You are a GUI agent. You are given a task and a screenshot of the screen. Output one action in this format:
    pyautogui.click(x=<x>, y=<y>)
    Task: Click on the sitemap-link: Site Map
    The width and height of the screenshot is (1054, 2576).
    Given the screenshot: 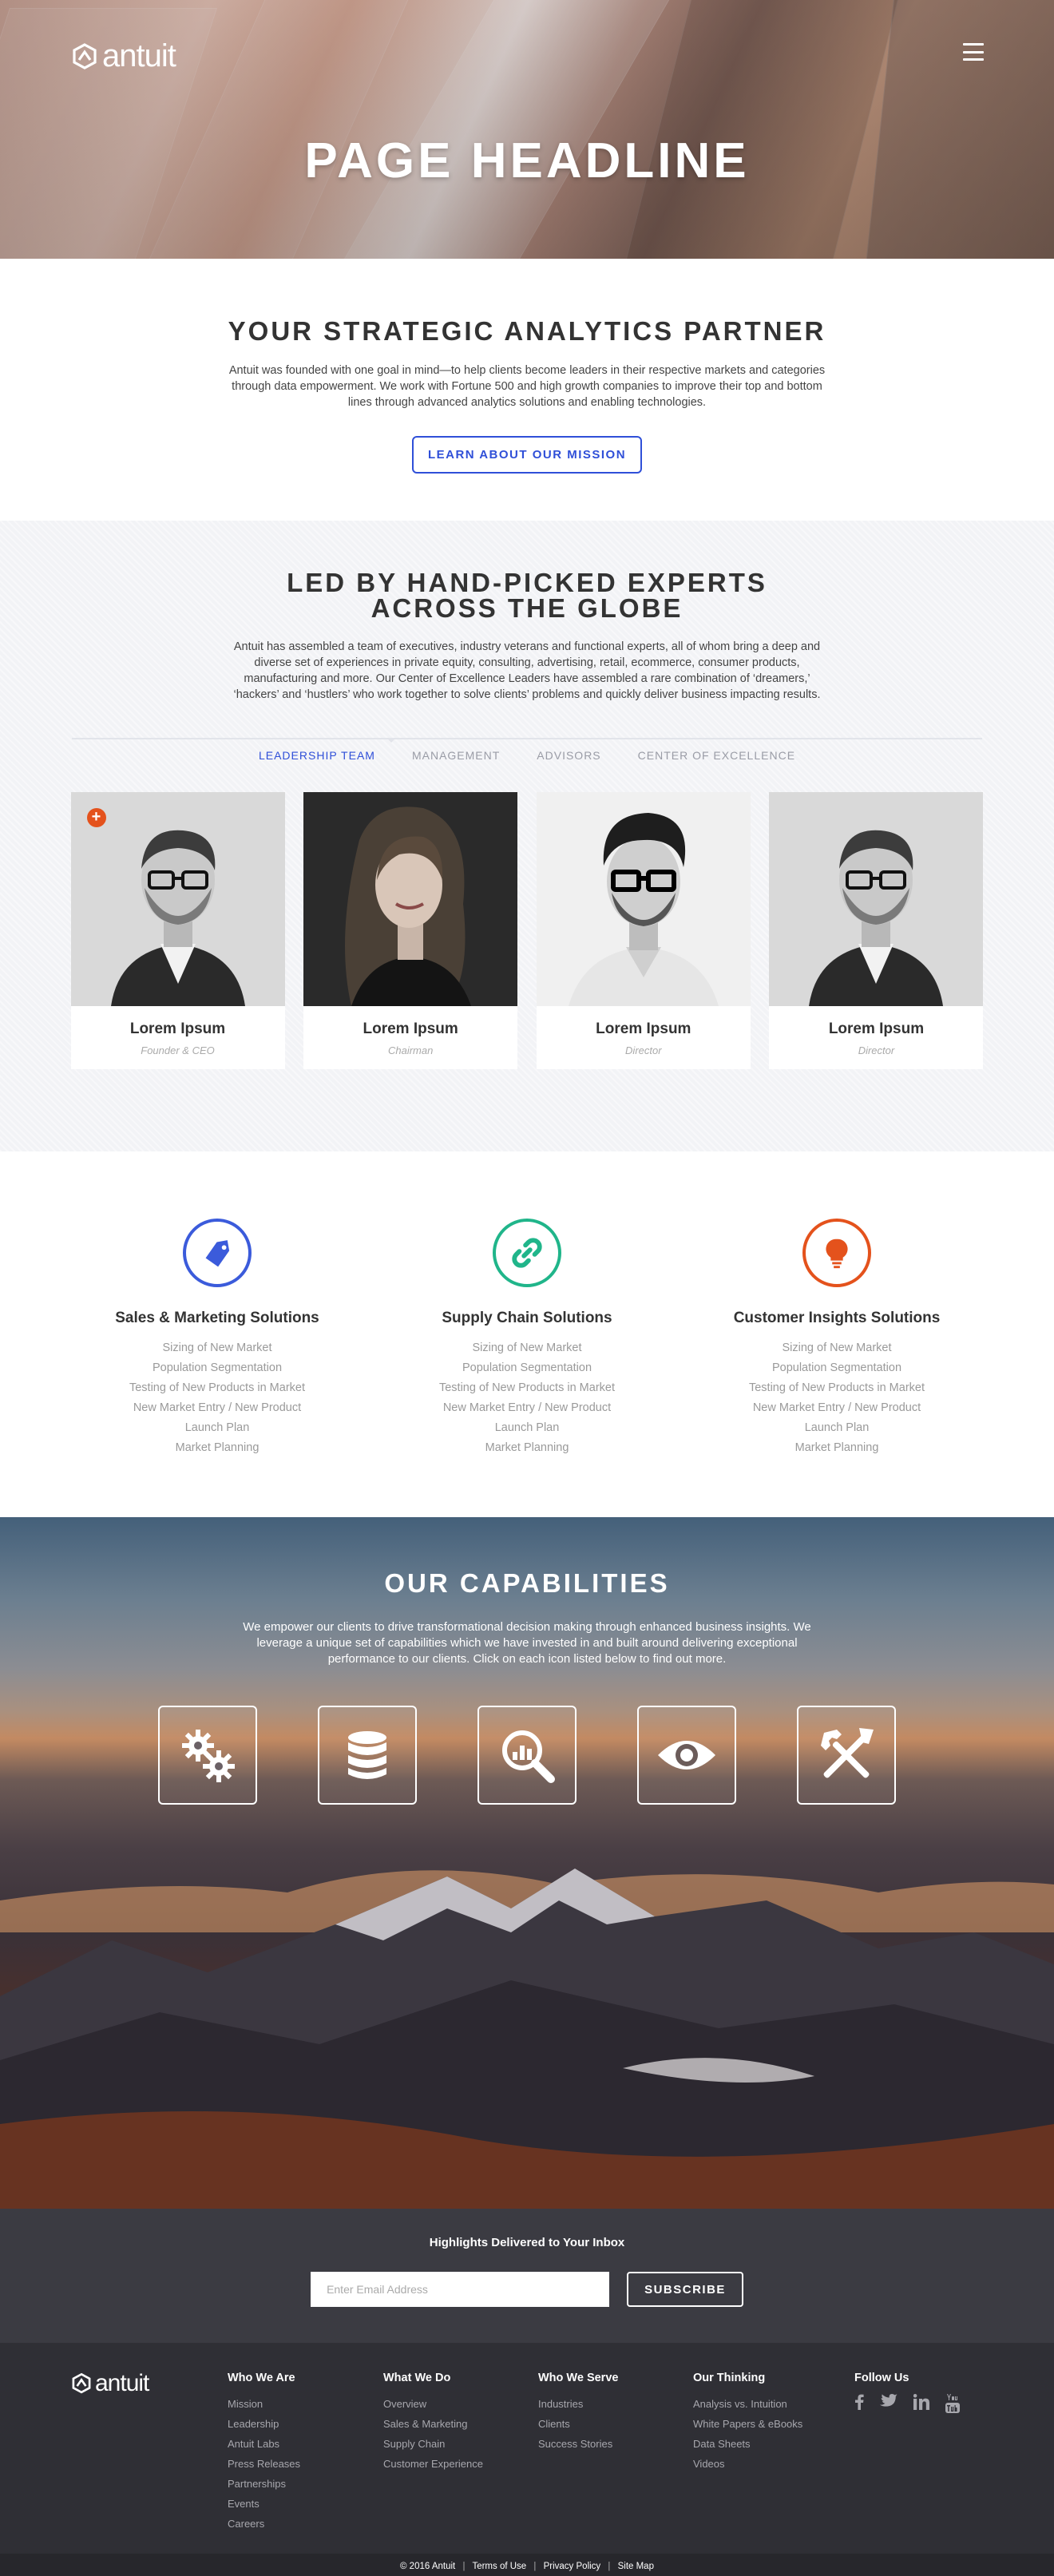 What is the action you would take?
    pyautogui.click(x=636, y=2566)
    